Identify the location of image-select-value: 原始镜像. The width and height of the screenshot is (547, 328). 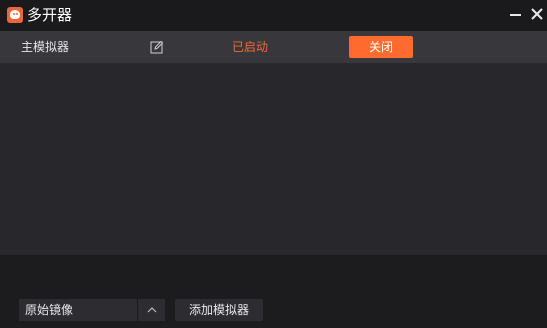
(49, 310).